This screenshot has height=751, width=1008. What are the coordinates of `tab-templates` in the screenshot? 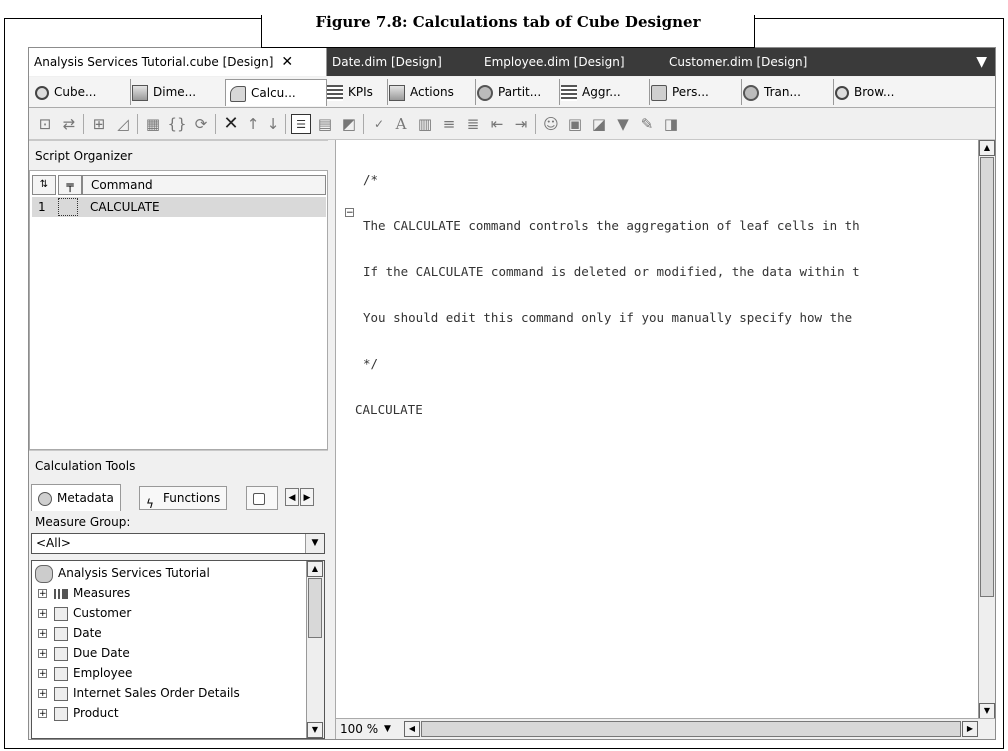 It's located at (262, 498).